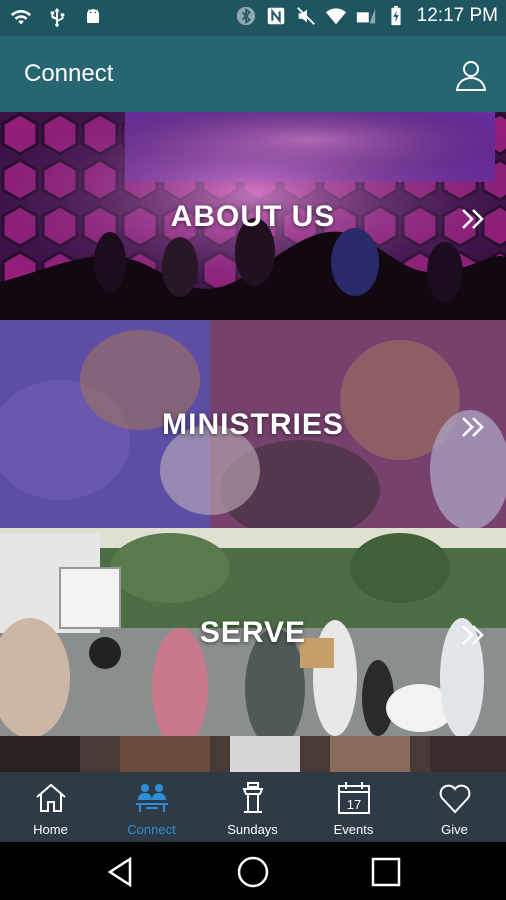 The image size is (506, 900). What do you see at coordinates (151, 829) in the screenshot?
I see `nav-label: Connect` at bounding box center [151, 829].